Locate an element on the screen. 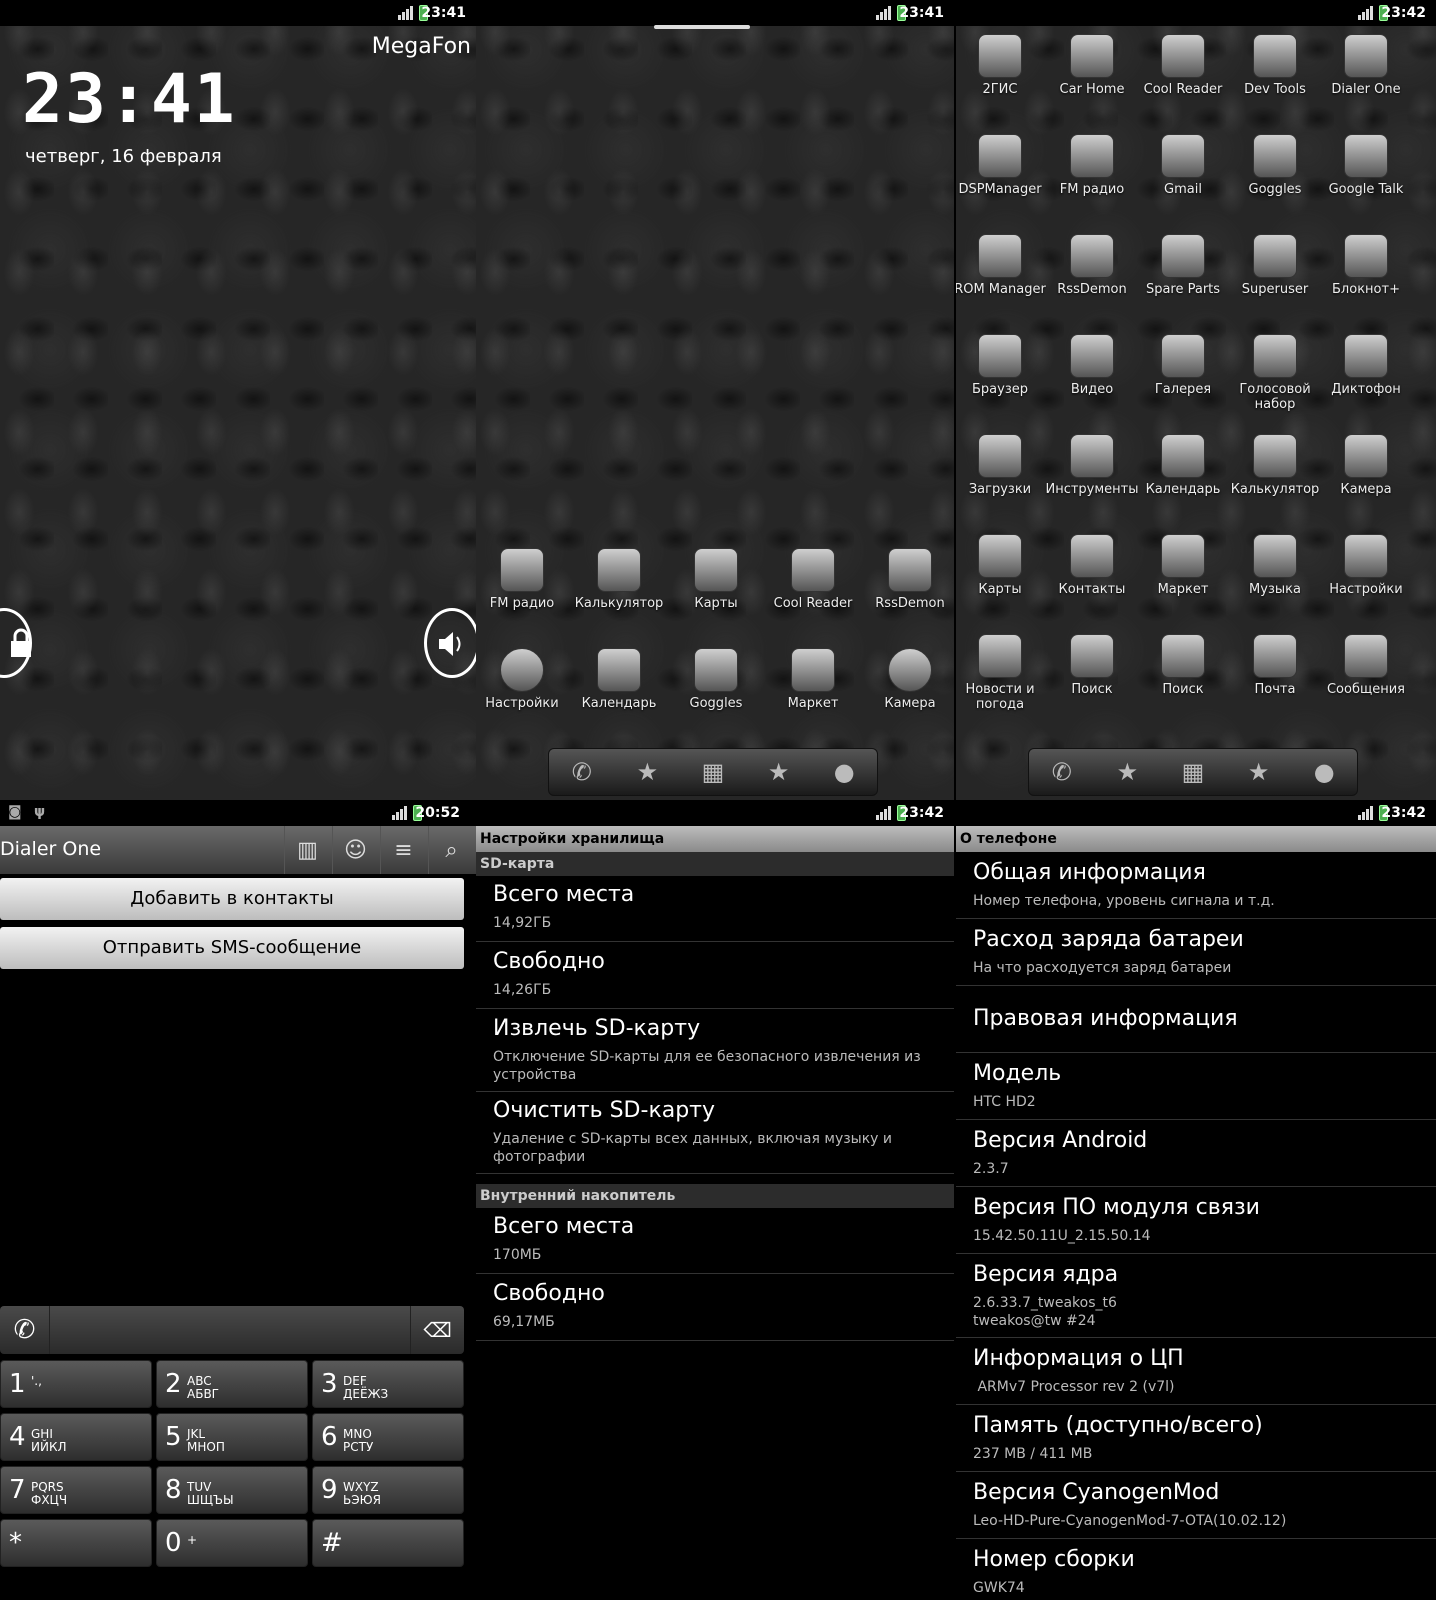 The image size is (1436, 1600). settings-item: Свободно 69,17МБ is located at coordinates (715, 1308).